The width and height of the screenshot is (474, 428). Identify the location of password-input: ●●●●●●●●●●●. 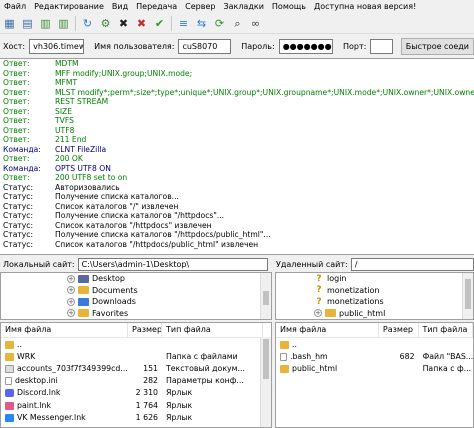
(305, 46).